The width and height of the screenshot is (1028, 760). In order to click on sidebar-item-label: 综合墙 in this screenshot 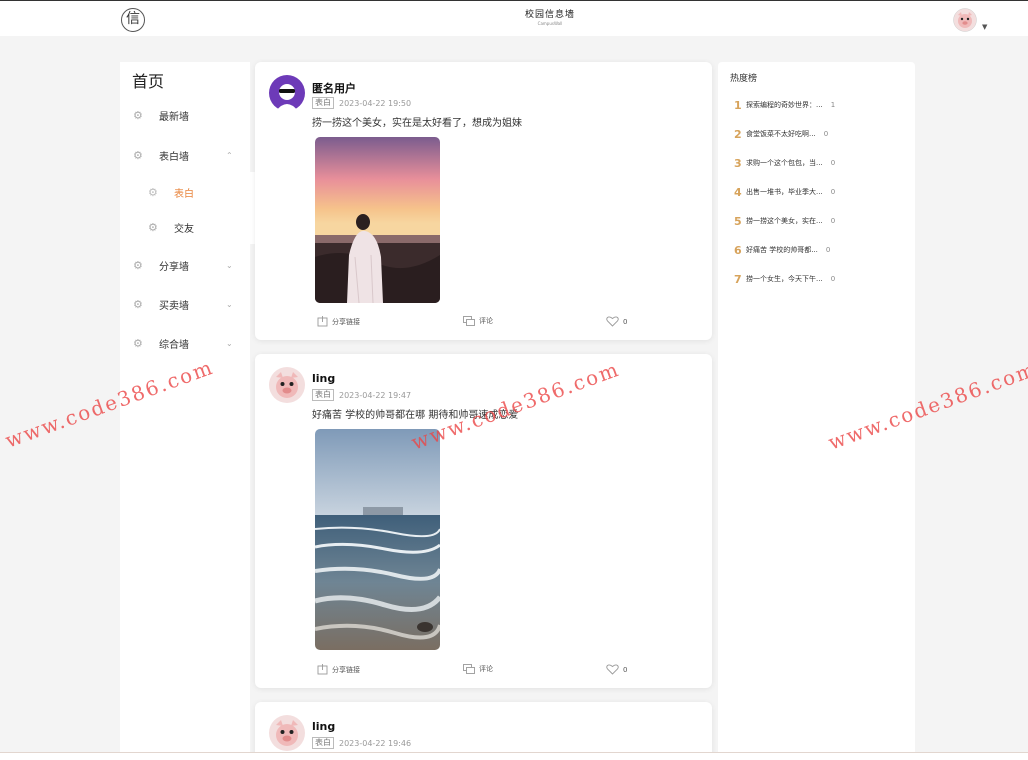, I will do `click(174, 345)`.